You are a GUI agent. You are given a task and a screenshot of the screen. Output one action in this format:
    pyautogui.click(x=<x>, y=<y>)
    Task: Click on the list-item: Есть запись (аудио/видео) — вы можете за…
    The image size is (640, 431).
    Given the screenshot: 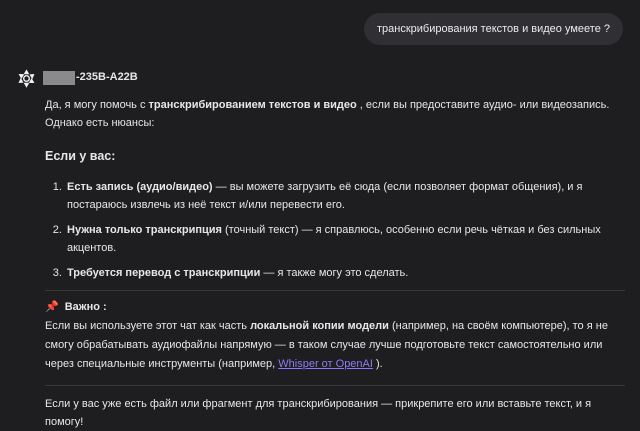 What is the action you would take?
    pyautogui.click(x=345, y=196)
    